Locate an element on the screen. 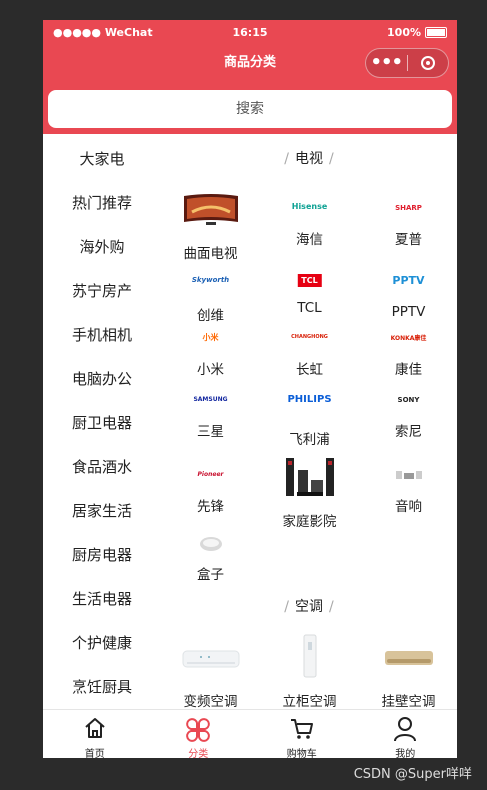 Image resolution: width=487 pixels, height=790 pixels. brand-item-wall-ac: 挂壁空调 is located at coordinates (408, 671).